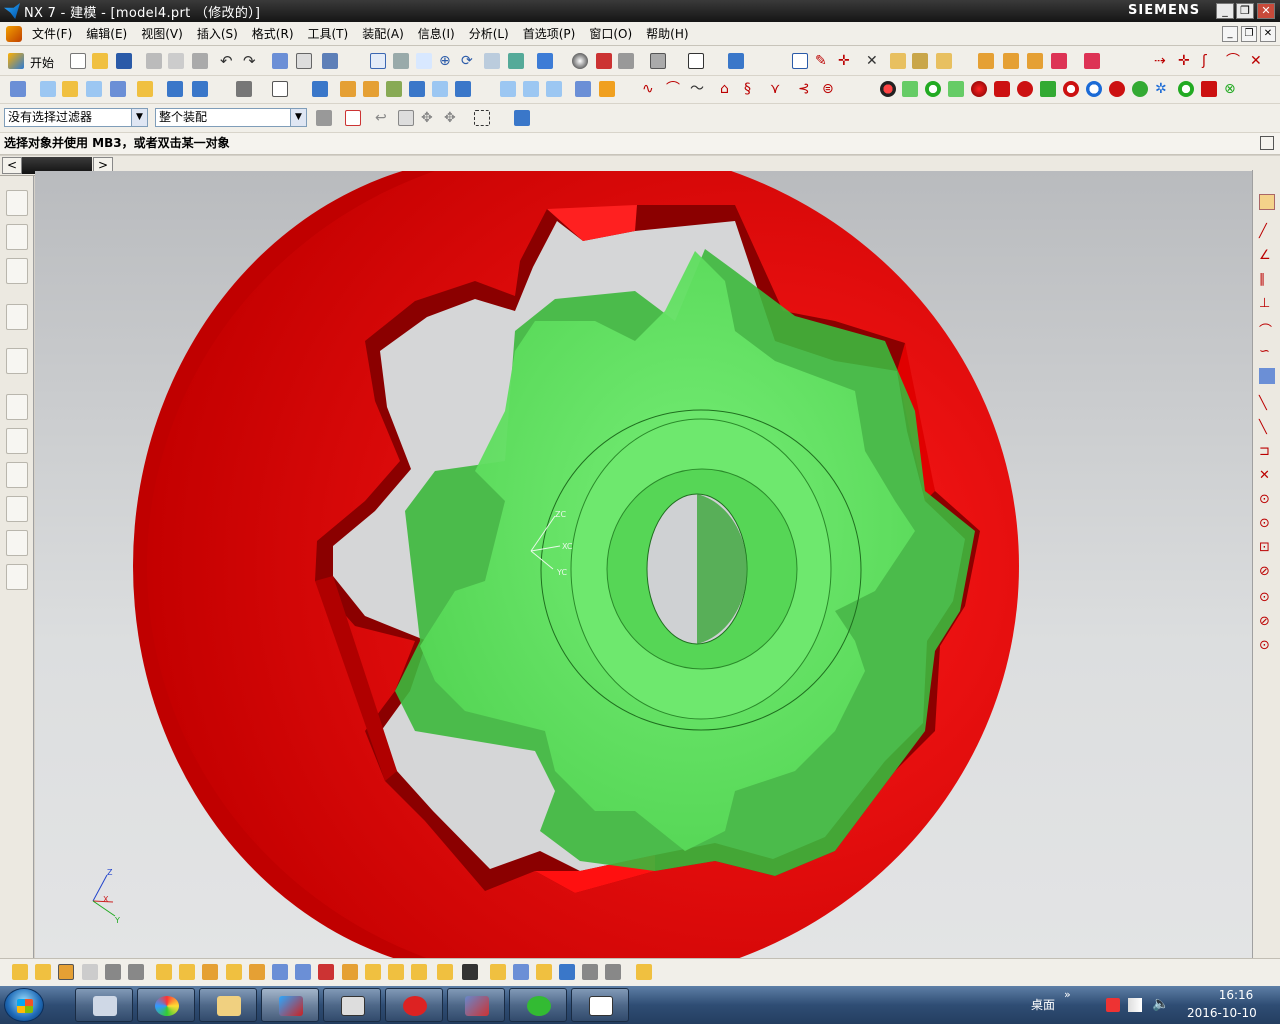 The height and width of the screenshot is (1024, 1280). Describe the element at coordinates (613, 972) in the screenshot. I see `graph-icon` at that location.